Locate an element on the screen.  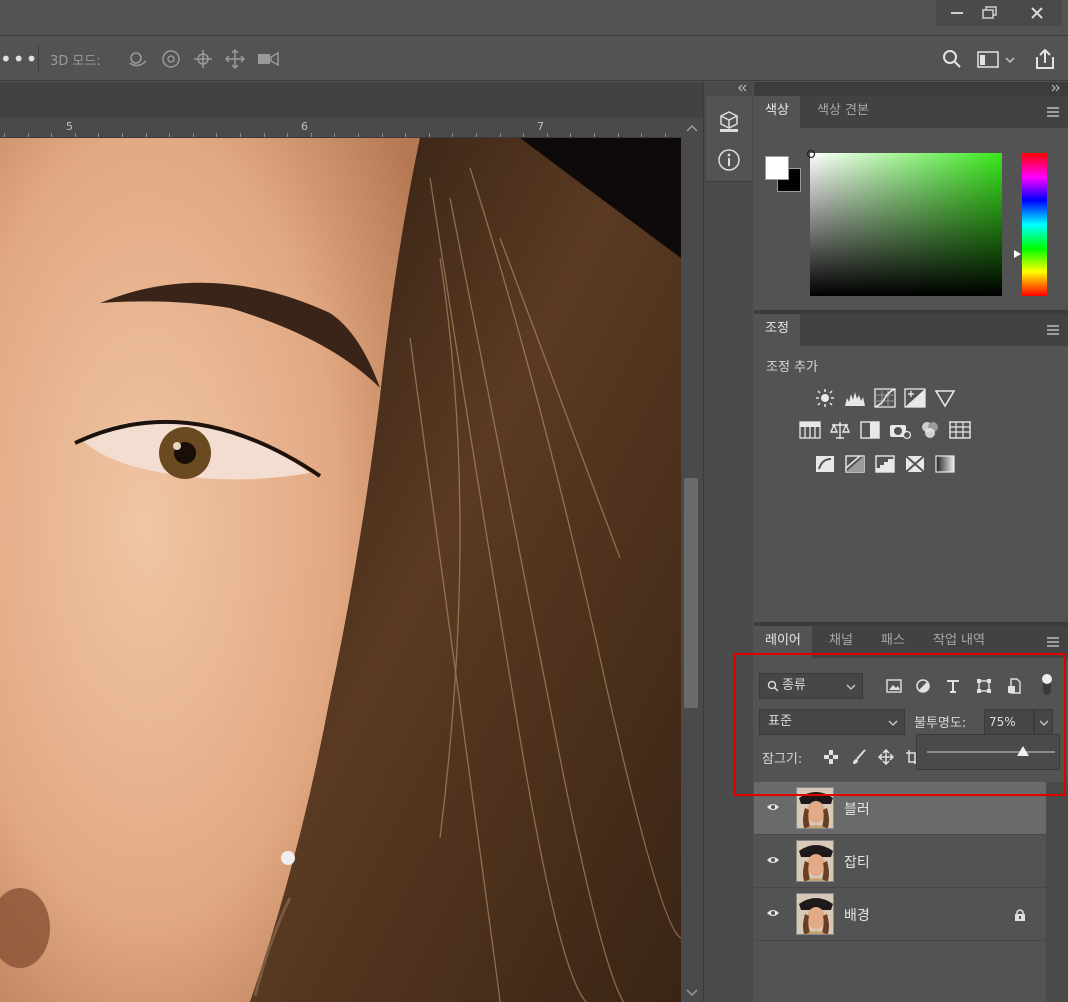
color-panel: 색상 색상 견본 is located at coordinates (911, 203).